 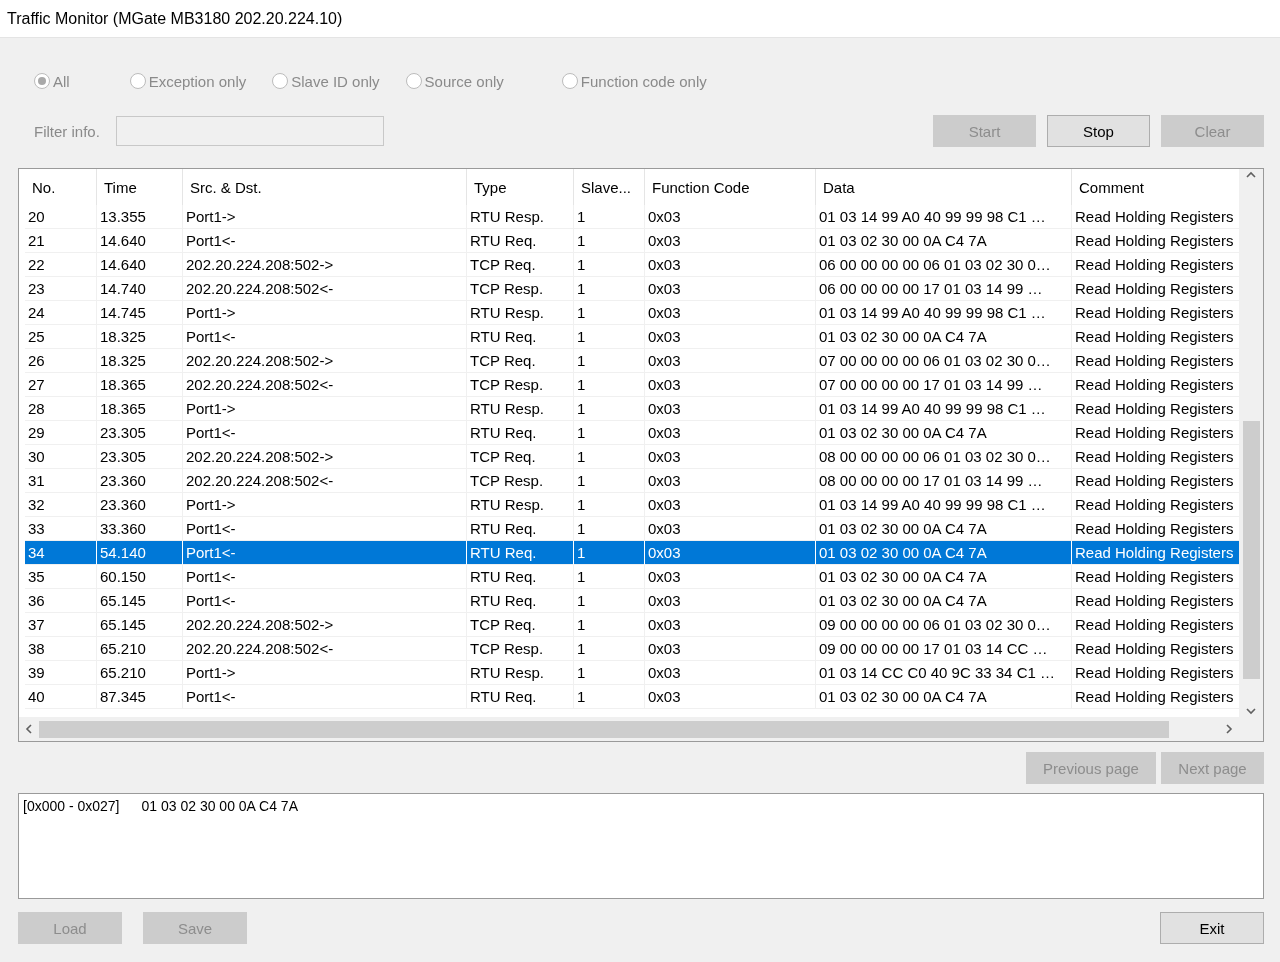 I want to click on filter-label: Filter info., so click(x=67, y=131).